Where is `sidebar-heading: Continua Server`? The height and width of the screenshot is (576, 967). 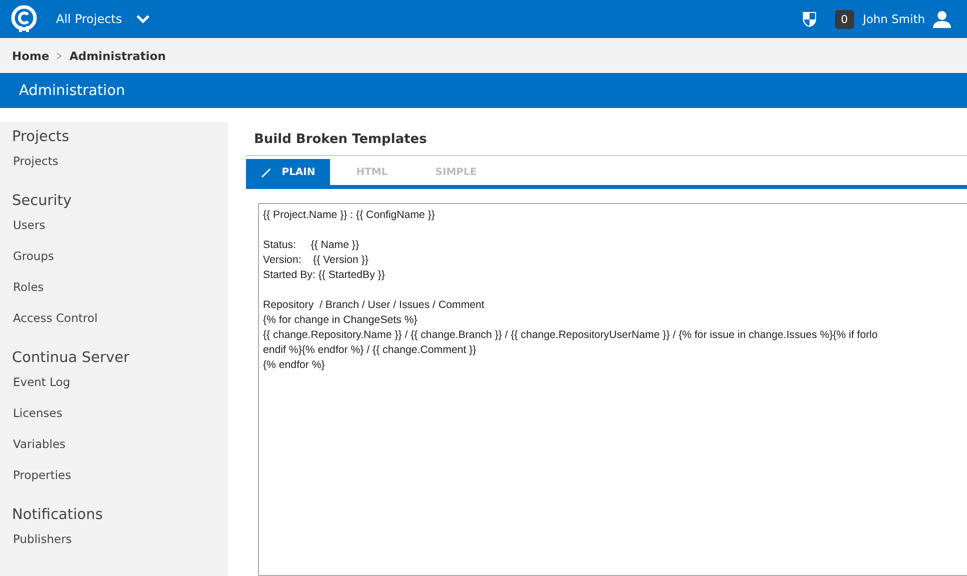 sidebar-heading: Continua Server is located at coordinates (70, 358).